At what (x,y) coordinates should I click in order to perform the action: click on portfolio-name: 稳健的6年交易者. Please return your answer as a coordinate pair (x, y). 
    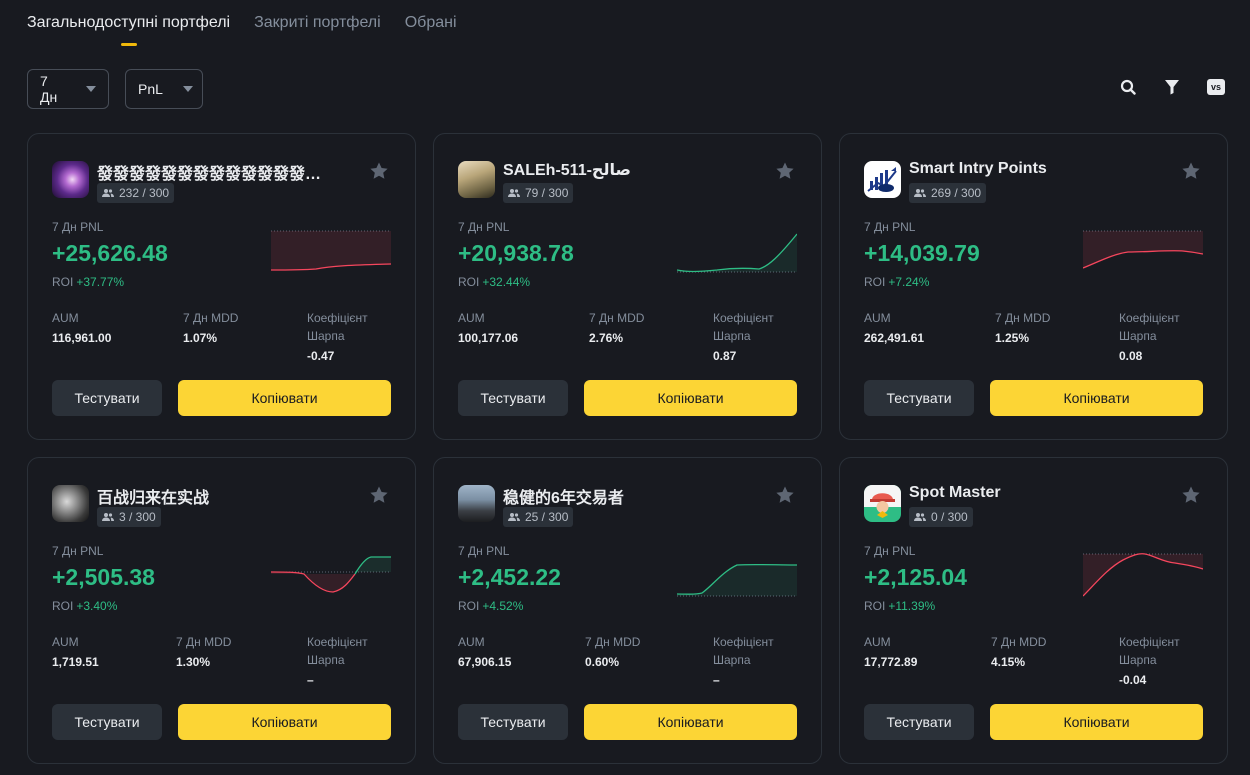
    Looking at the image, I should click on (563, 496).